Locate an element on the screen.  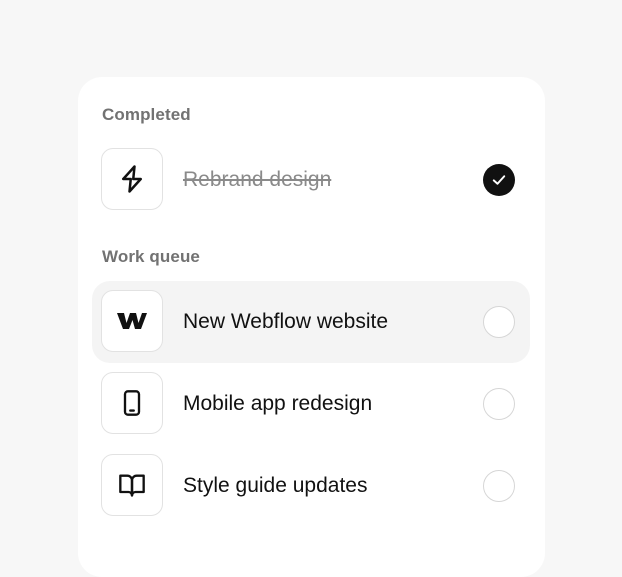
webflow-logo-icon is located at coordinates (132, 321).